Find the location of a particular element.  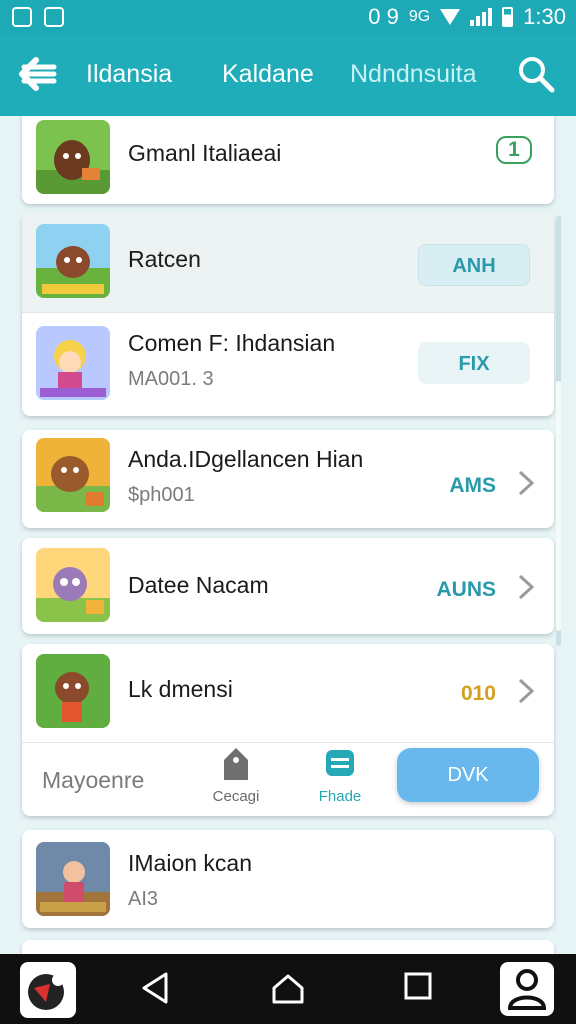

nav-item-label: Cecagi is located at coordinates (236, 796).